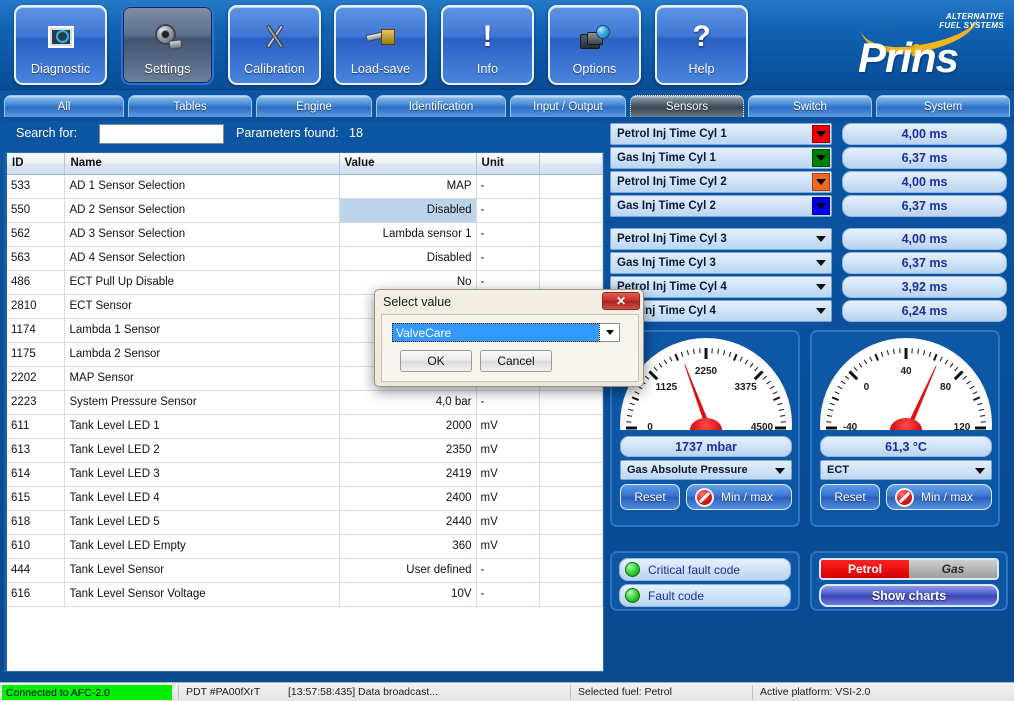  I want to click on cell-id: 444, so click(36, 570).